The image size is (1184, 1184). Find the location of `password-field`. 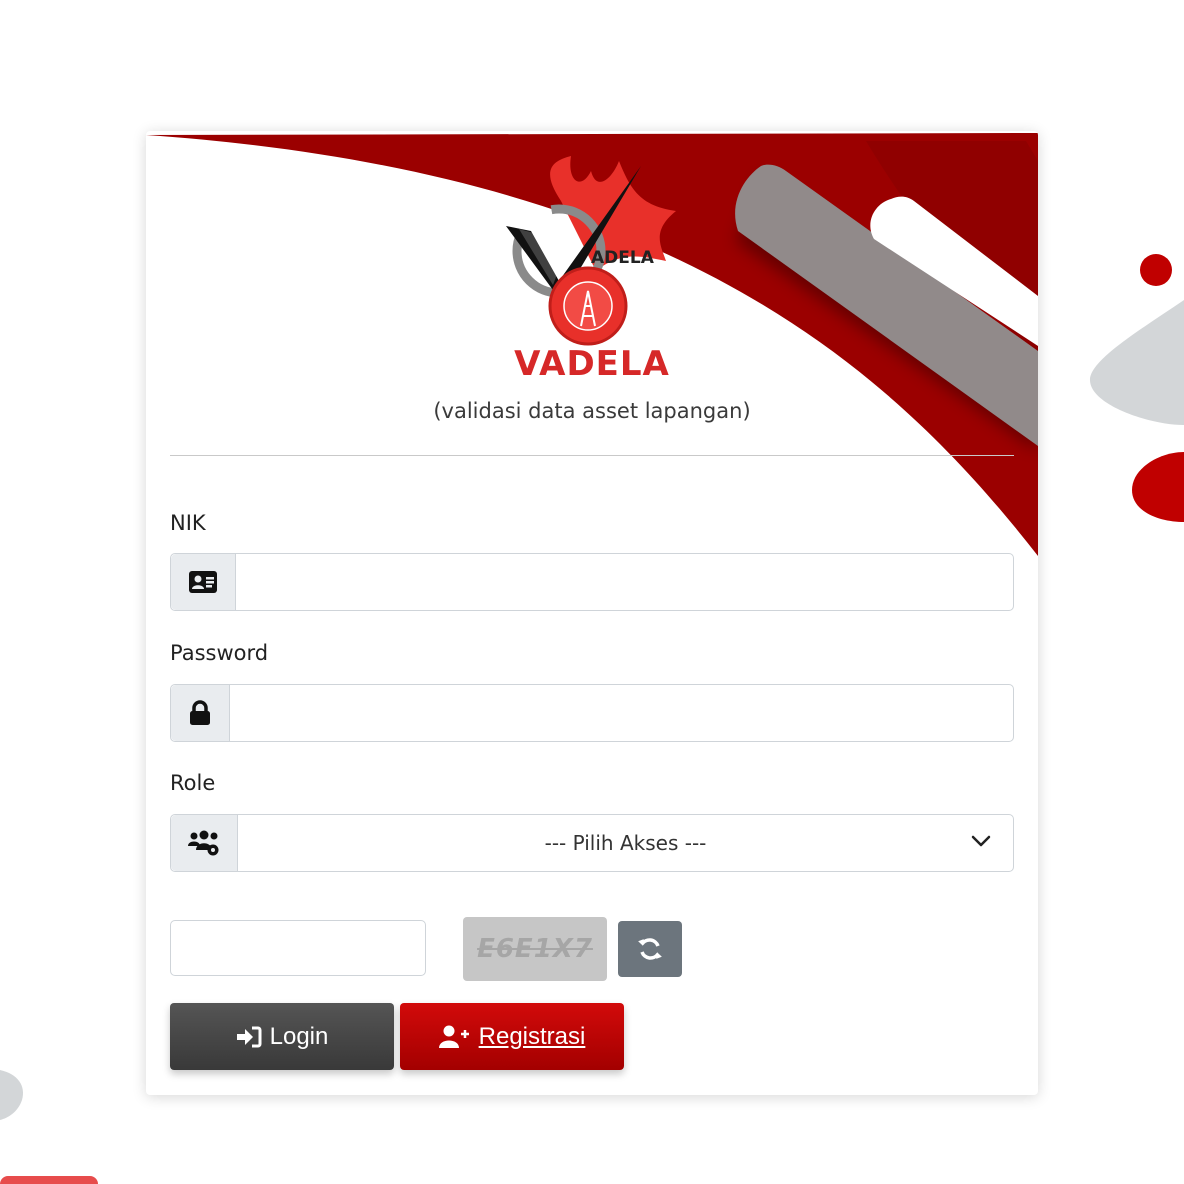

password-field is located at coordinates (592, 713).